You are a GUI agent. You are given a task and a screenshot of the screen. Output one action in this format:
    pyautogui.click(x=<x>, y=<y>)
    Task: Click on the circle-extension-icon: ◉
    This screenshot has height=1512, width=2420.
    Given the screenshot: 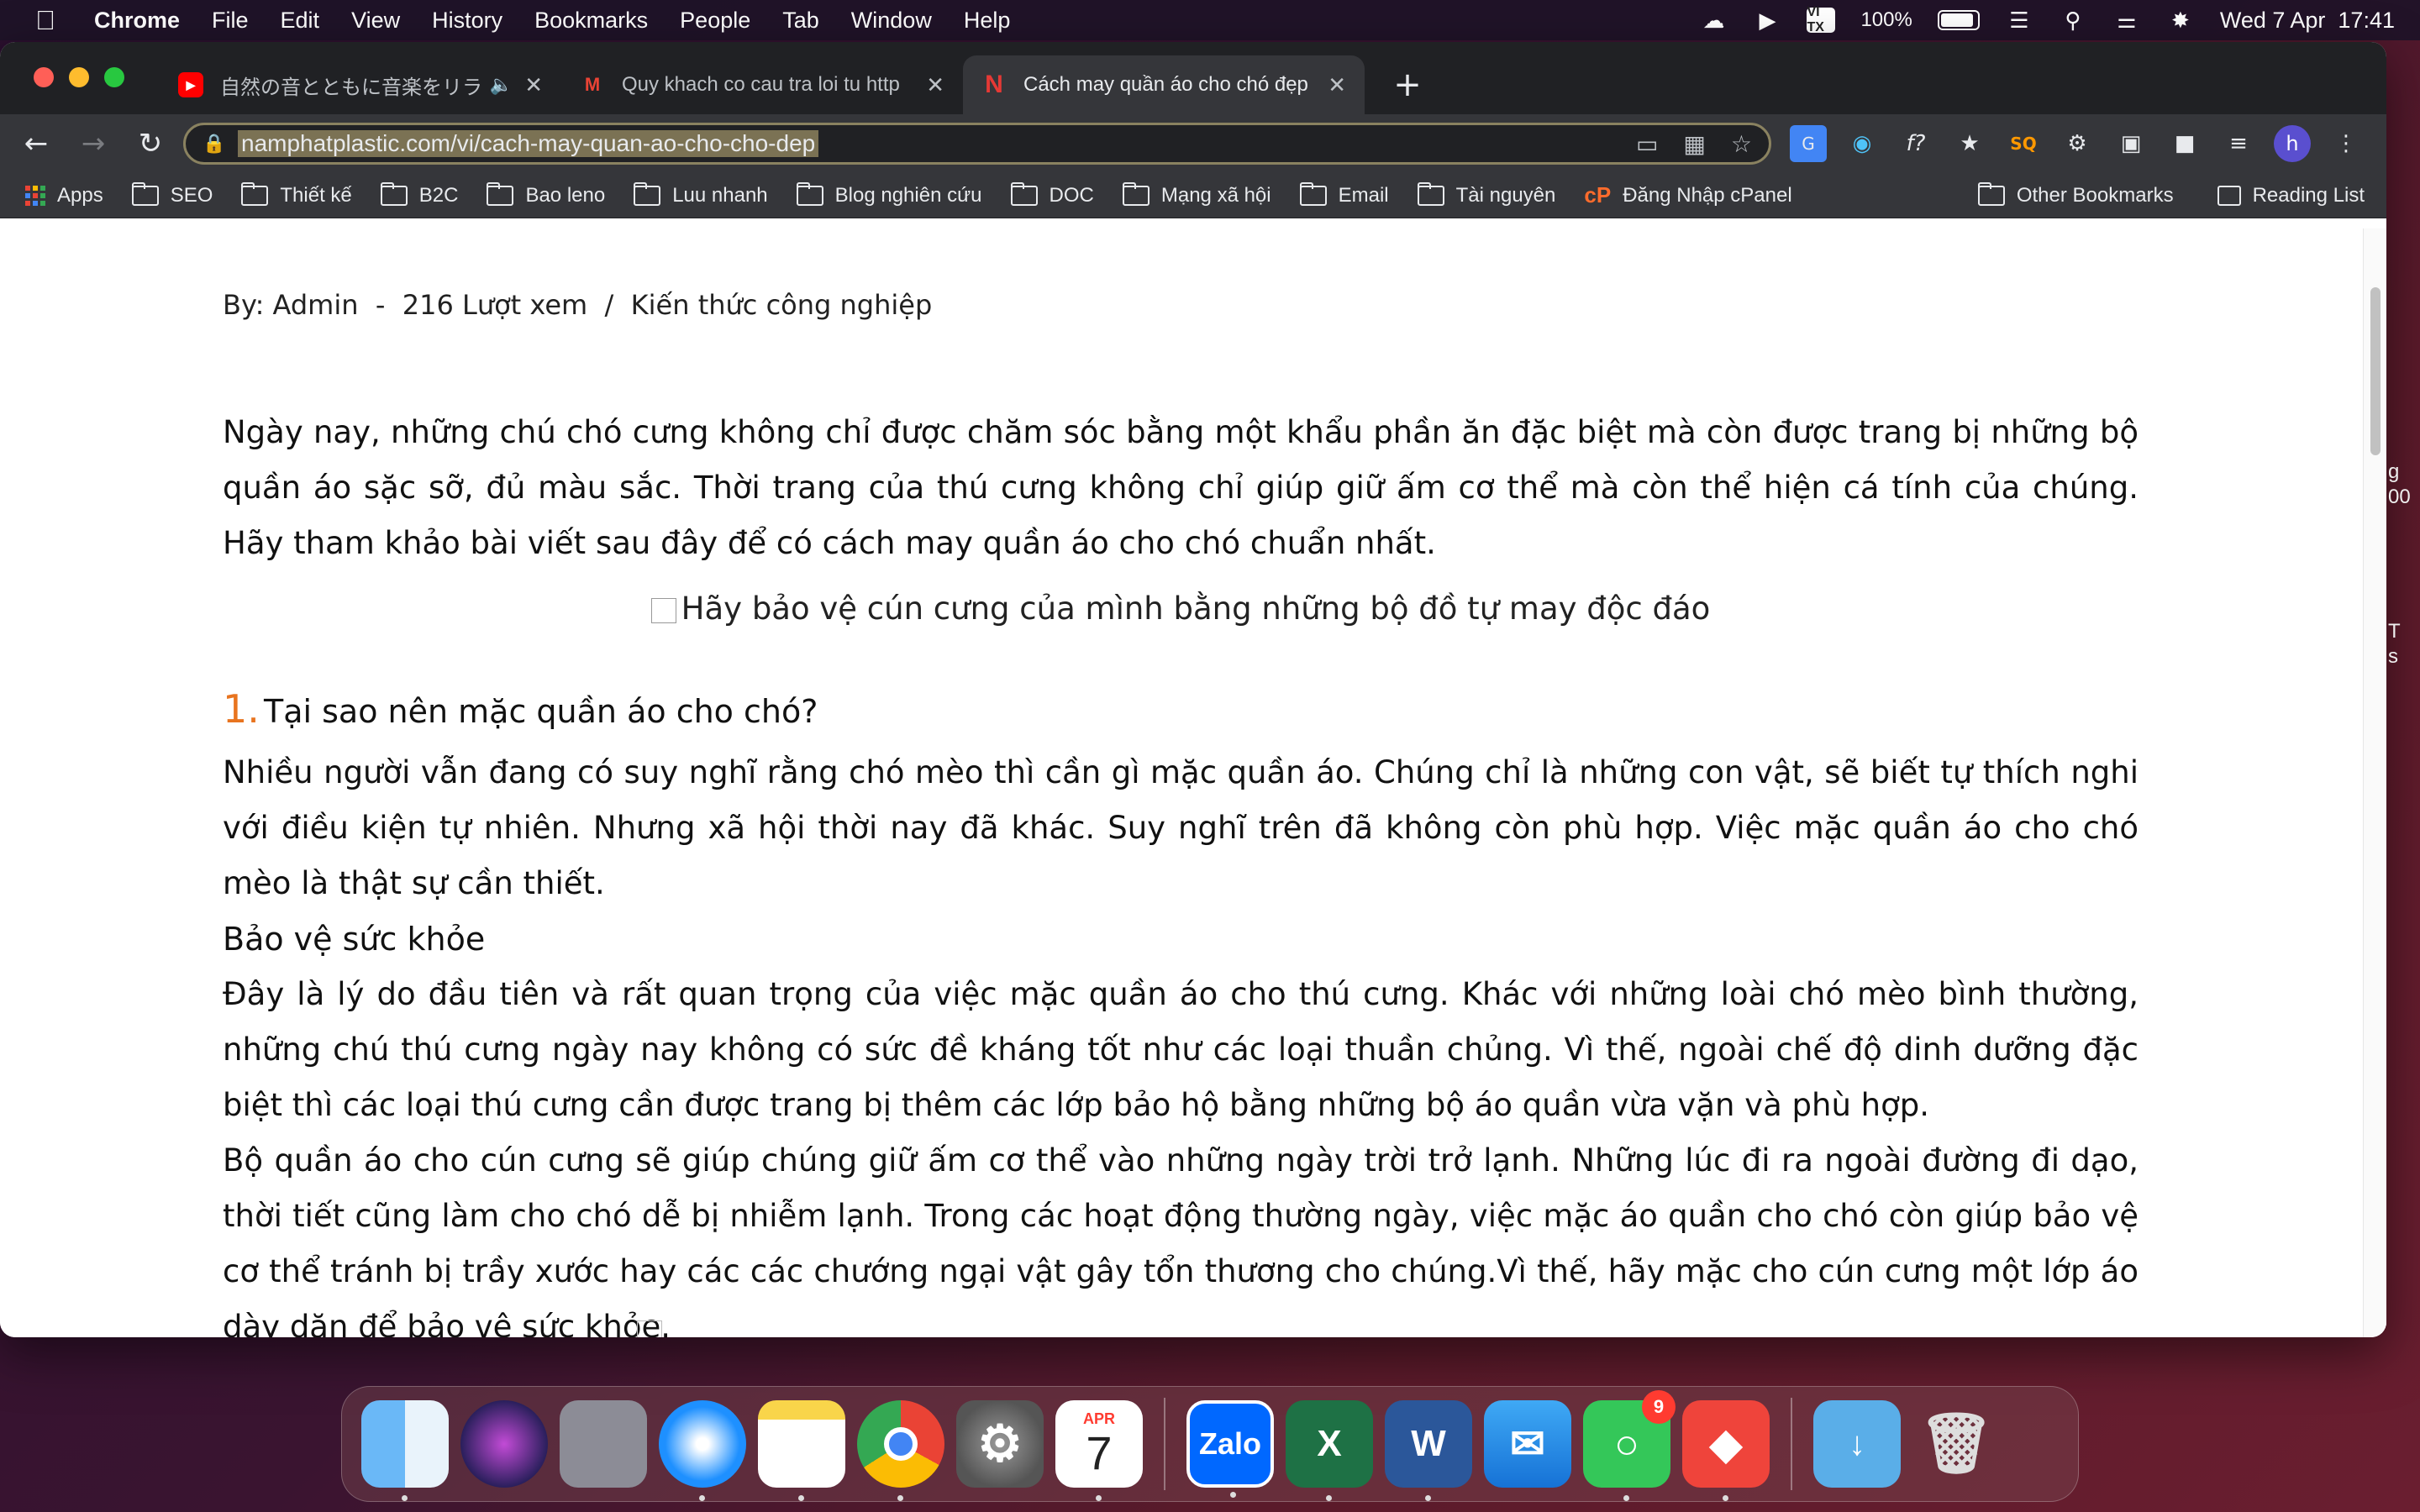 What is the action you would take?
    pyautogui.click(x=1862, y=143)
    